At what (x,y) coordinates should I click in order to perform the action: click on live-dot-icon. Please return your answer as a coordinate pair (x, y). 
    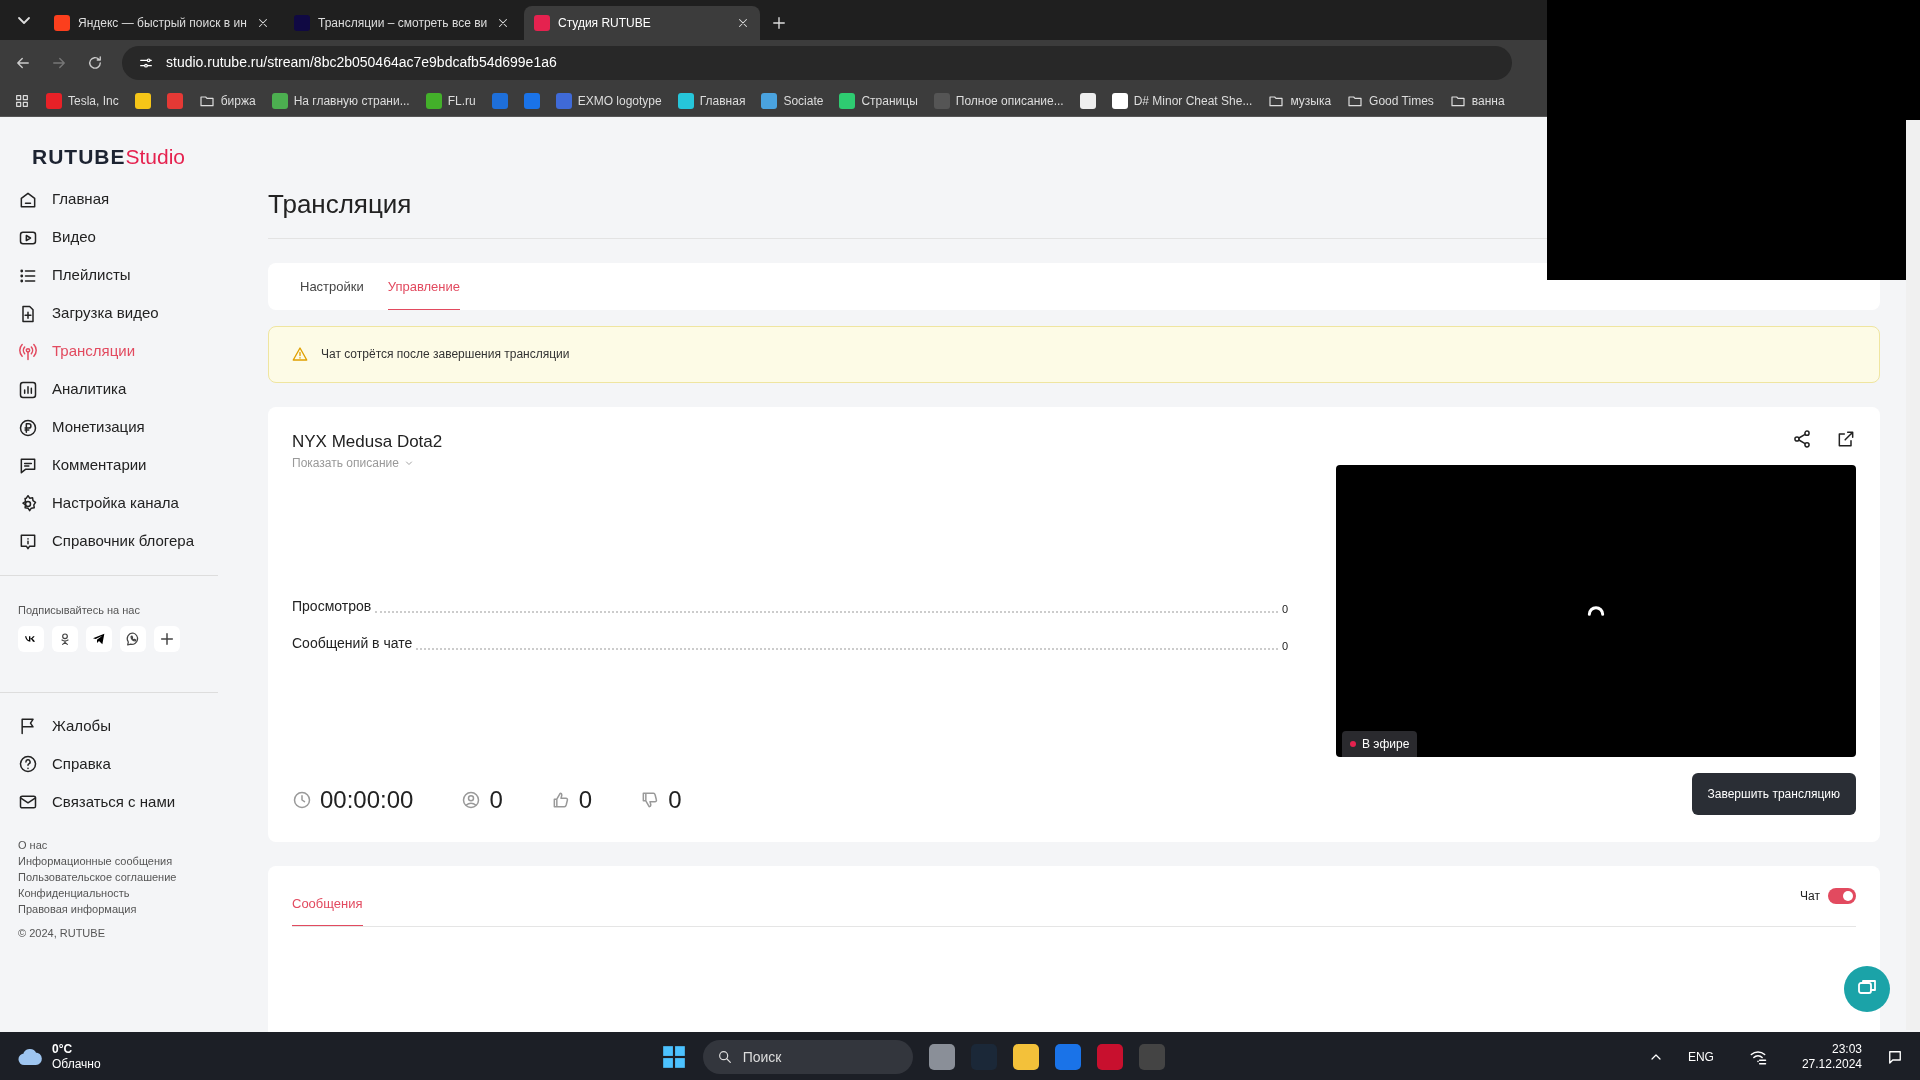
    Looking at the image, I should click on (1353, 743).